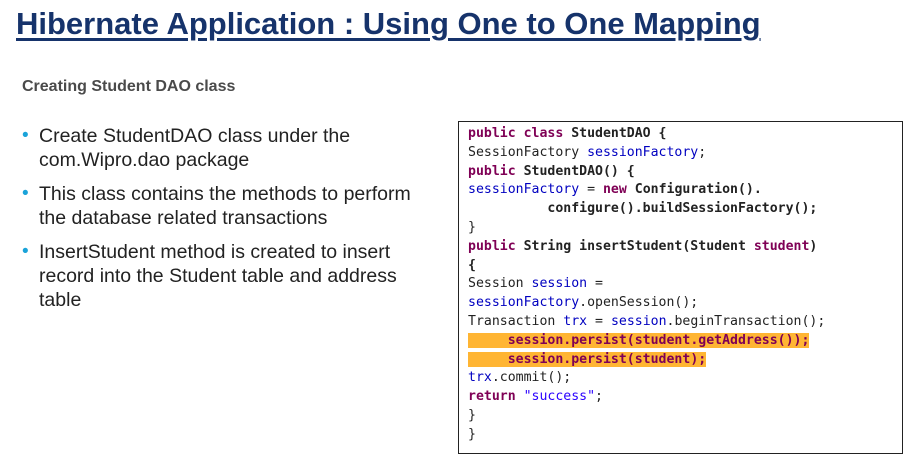  I want to click on code-line: session.persist(student);, so click(685, 360).